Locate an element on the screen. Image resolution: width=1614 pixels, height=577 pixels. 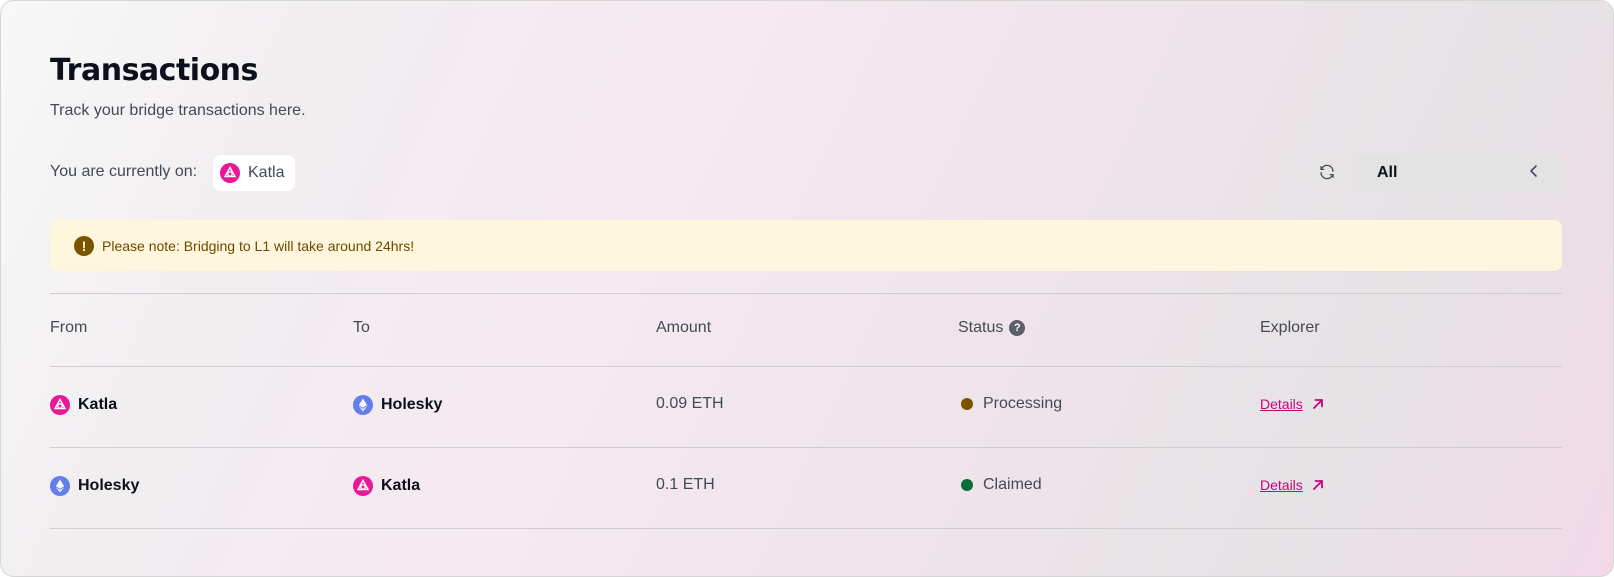
column-header-explorer: Explorer is located at coordinates (1290, 327).